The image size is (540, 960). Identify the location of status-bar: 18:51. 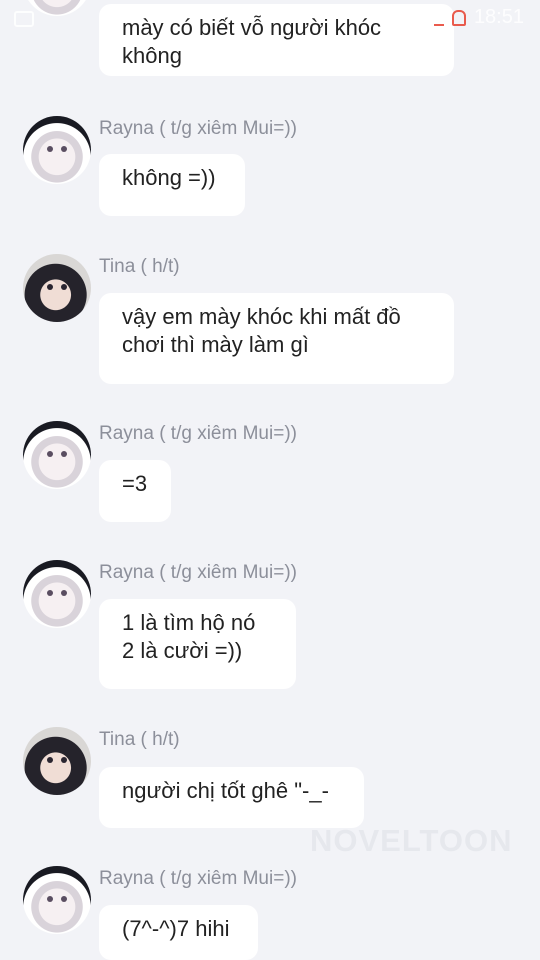
(270, 18).